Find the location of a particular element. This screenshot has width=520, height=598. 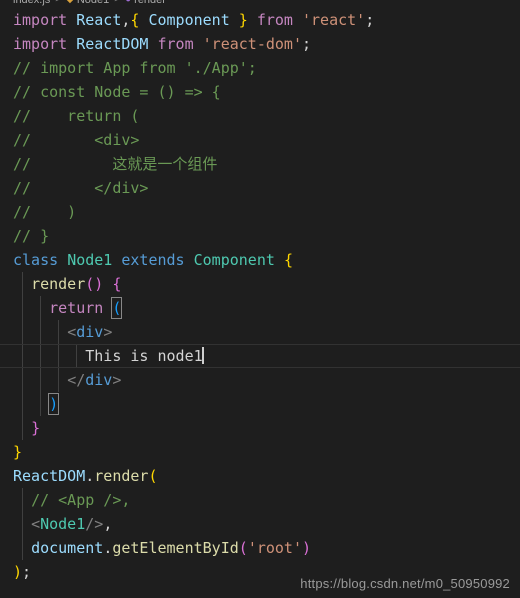

code-line: // <div> is located at coordinates (260, 140).